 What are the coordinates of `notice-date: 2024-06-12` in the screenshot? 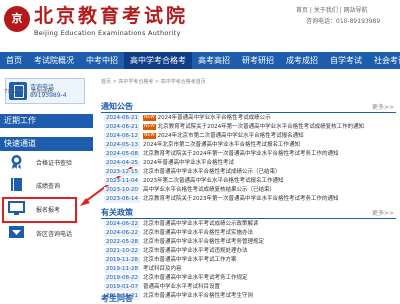 It's located at (122, 136).